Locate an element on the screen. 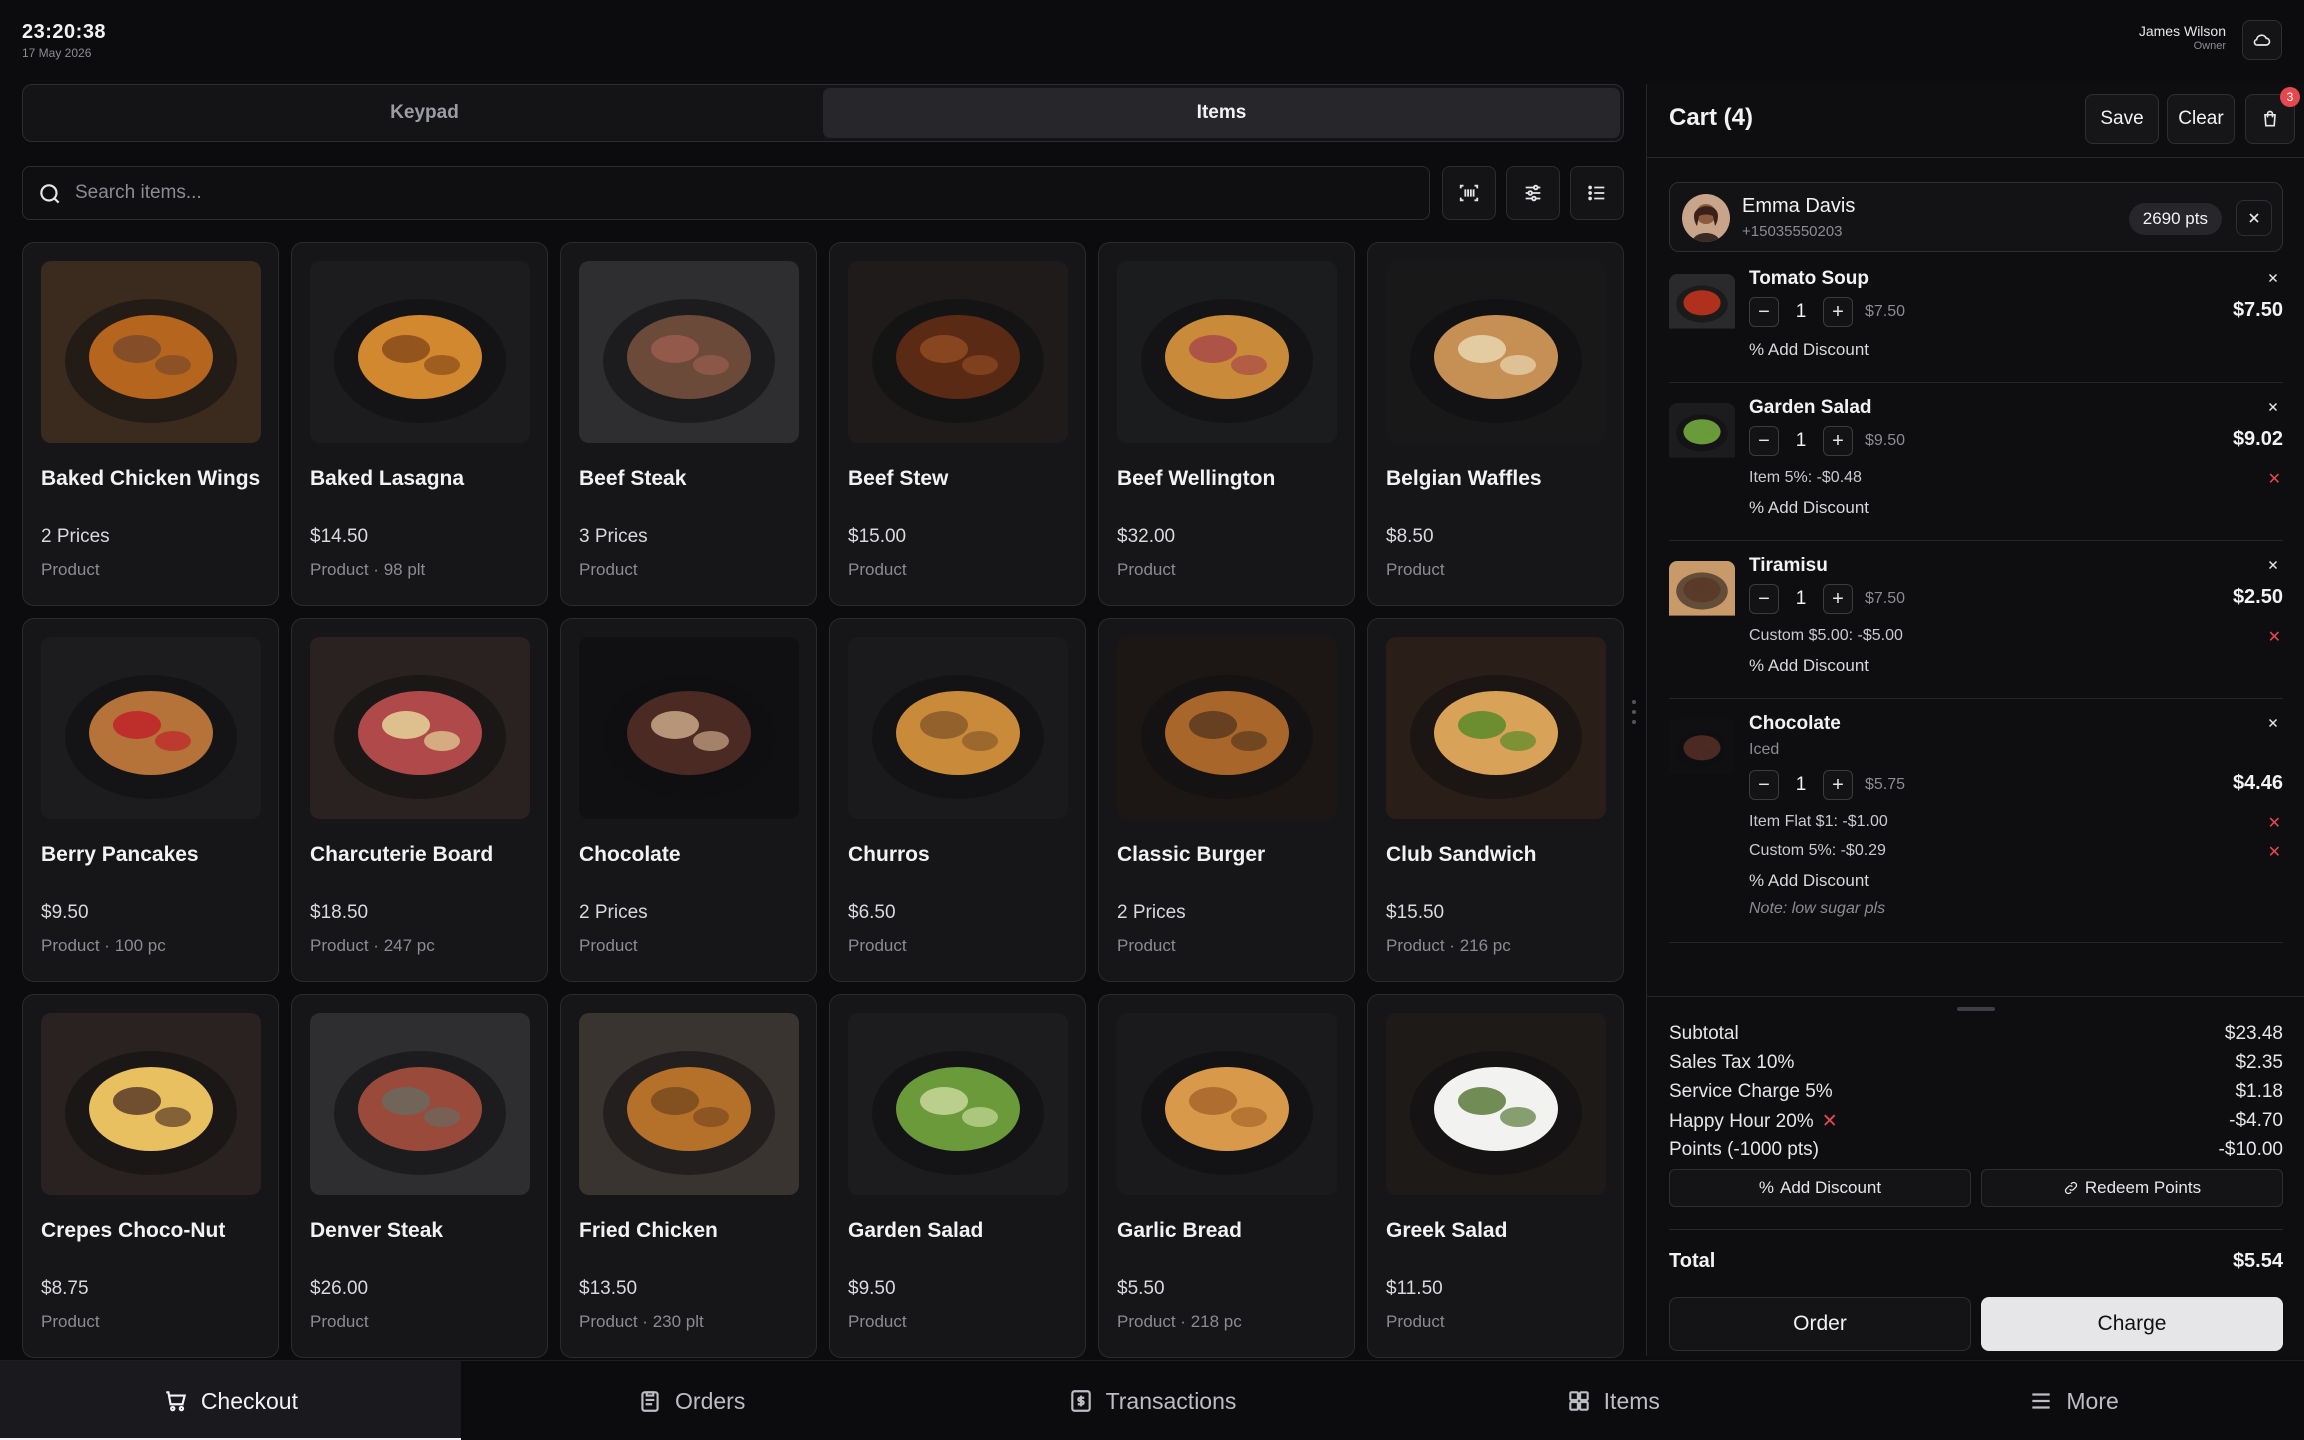 The image size is (2304, 1440). product-meta: Product · 230 plt is located at coordinates (641, 1321).